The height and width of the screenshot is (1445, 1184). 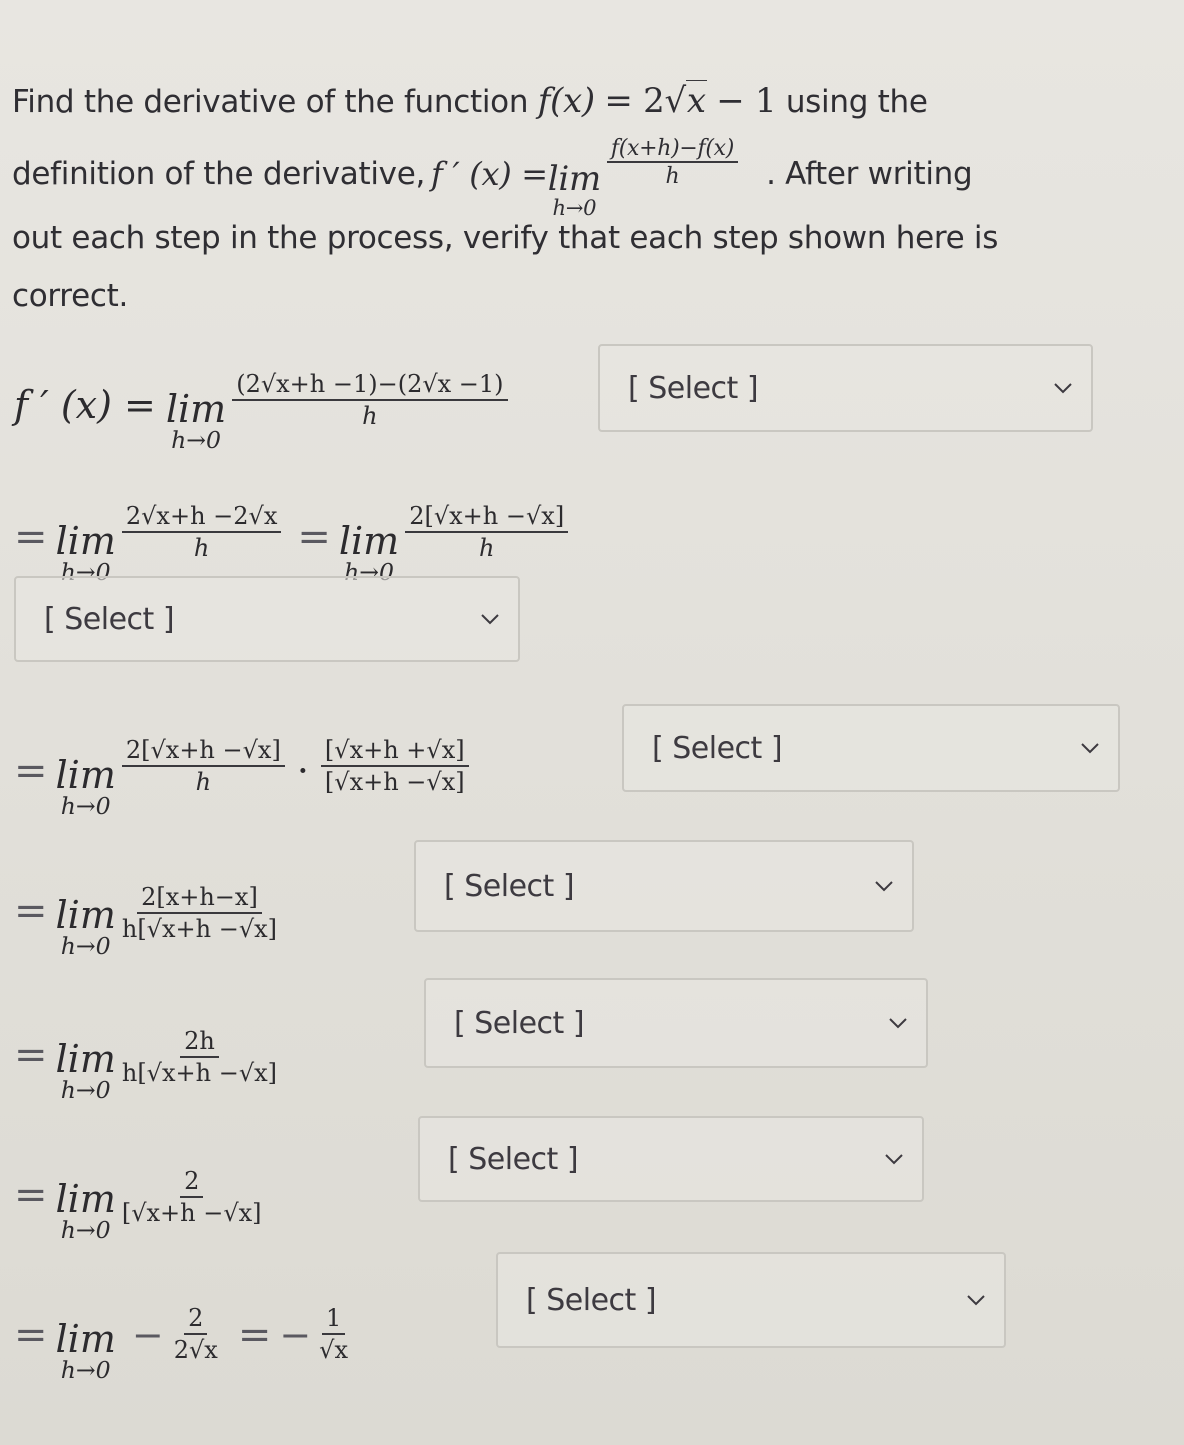 I want to click on step-fraction: 2 [√x+h −√x], so click(x=192, y=1198).